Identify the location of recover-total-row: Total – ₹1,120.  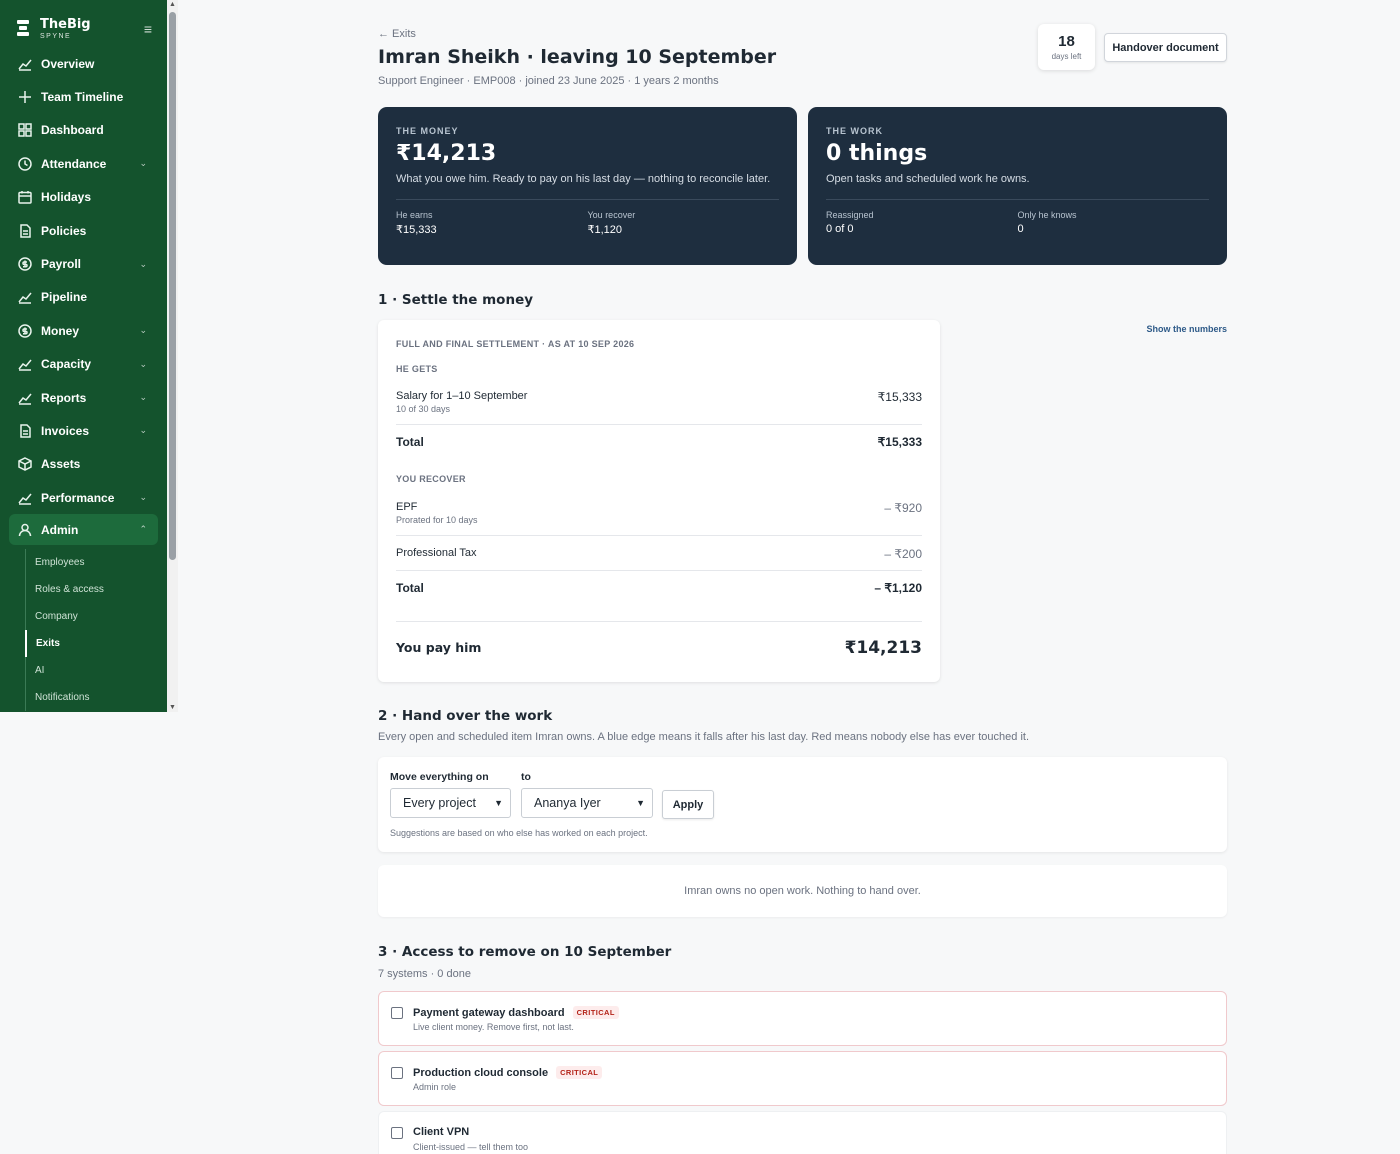
(659, 588).